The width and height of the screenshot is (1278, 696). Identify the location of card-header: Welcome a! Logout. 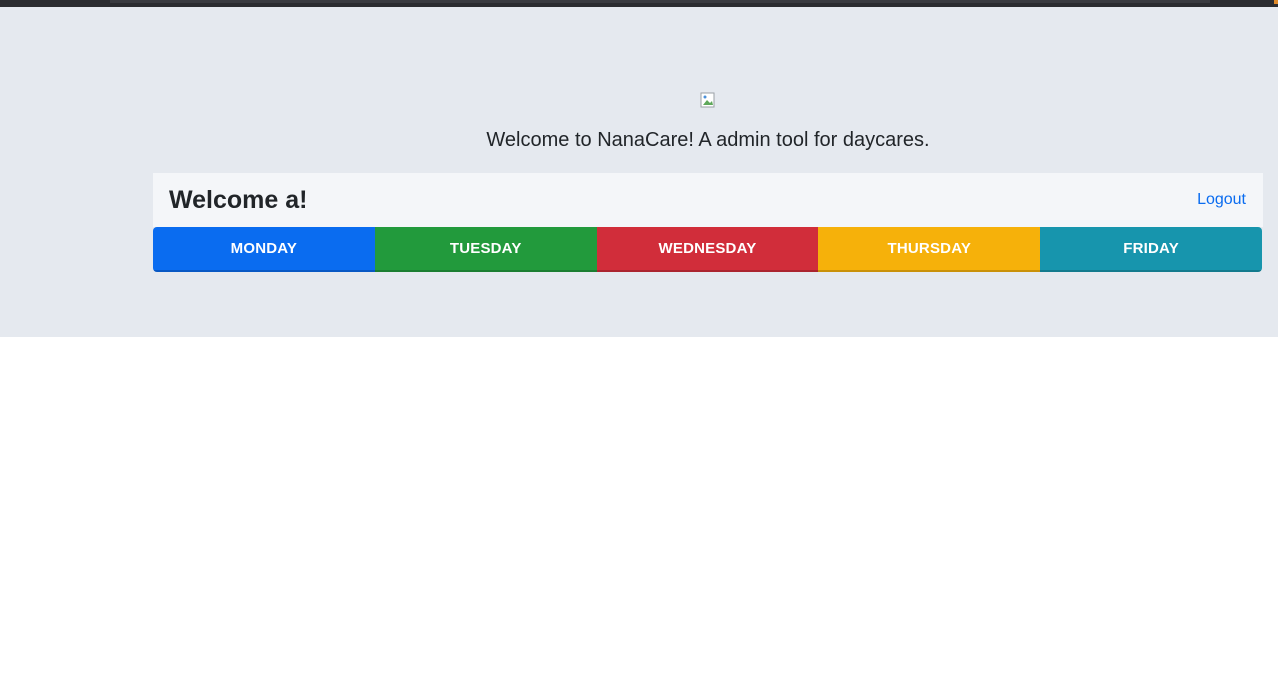
(708, 200).